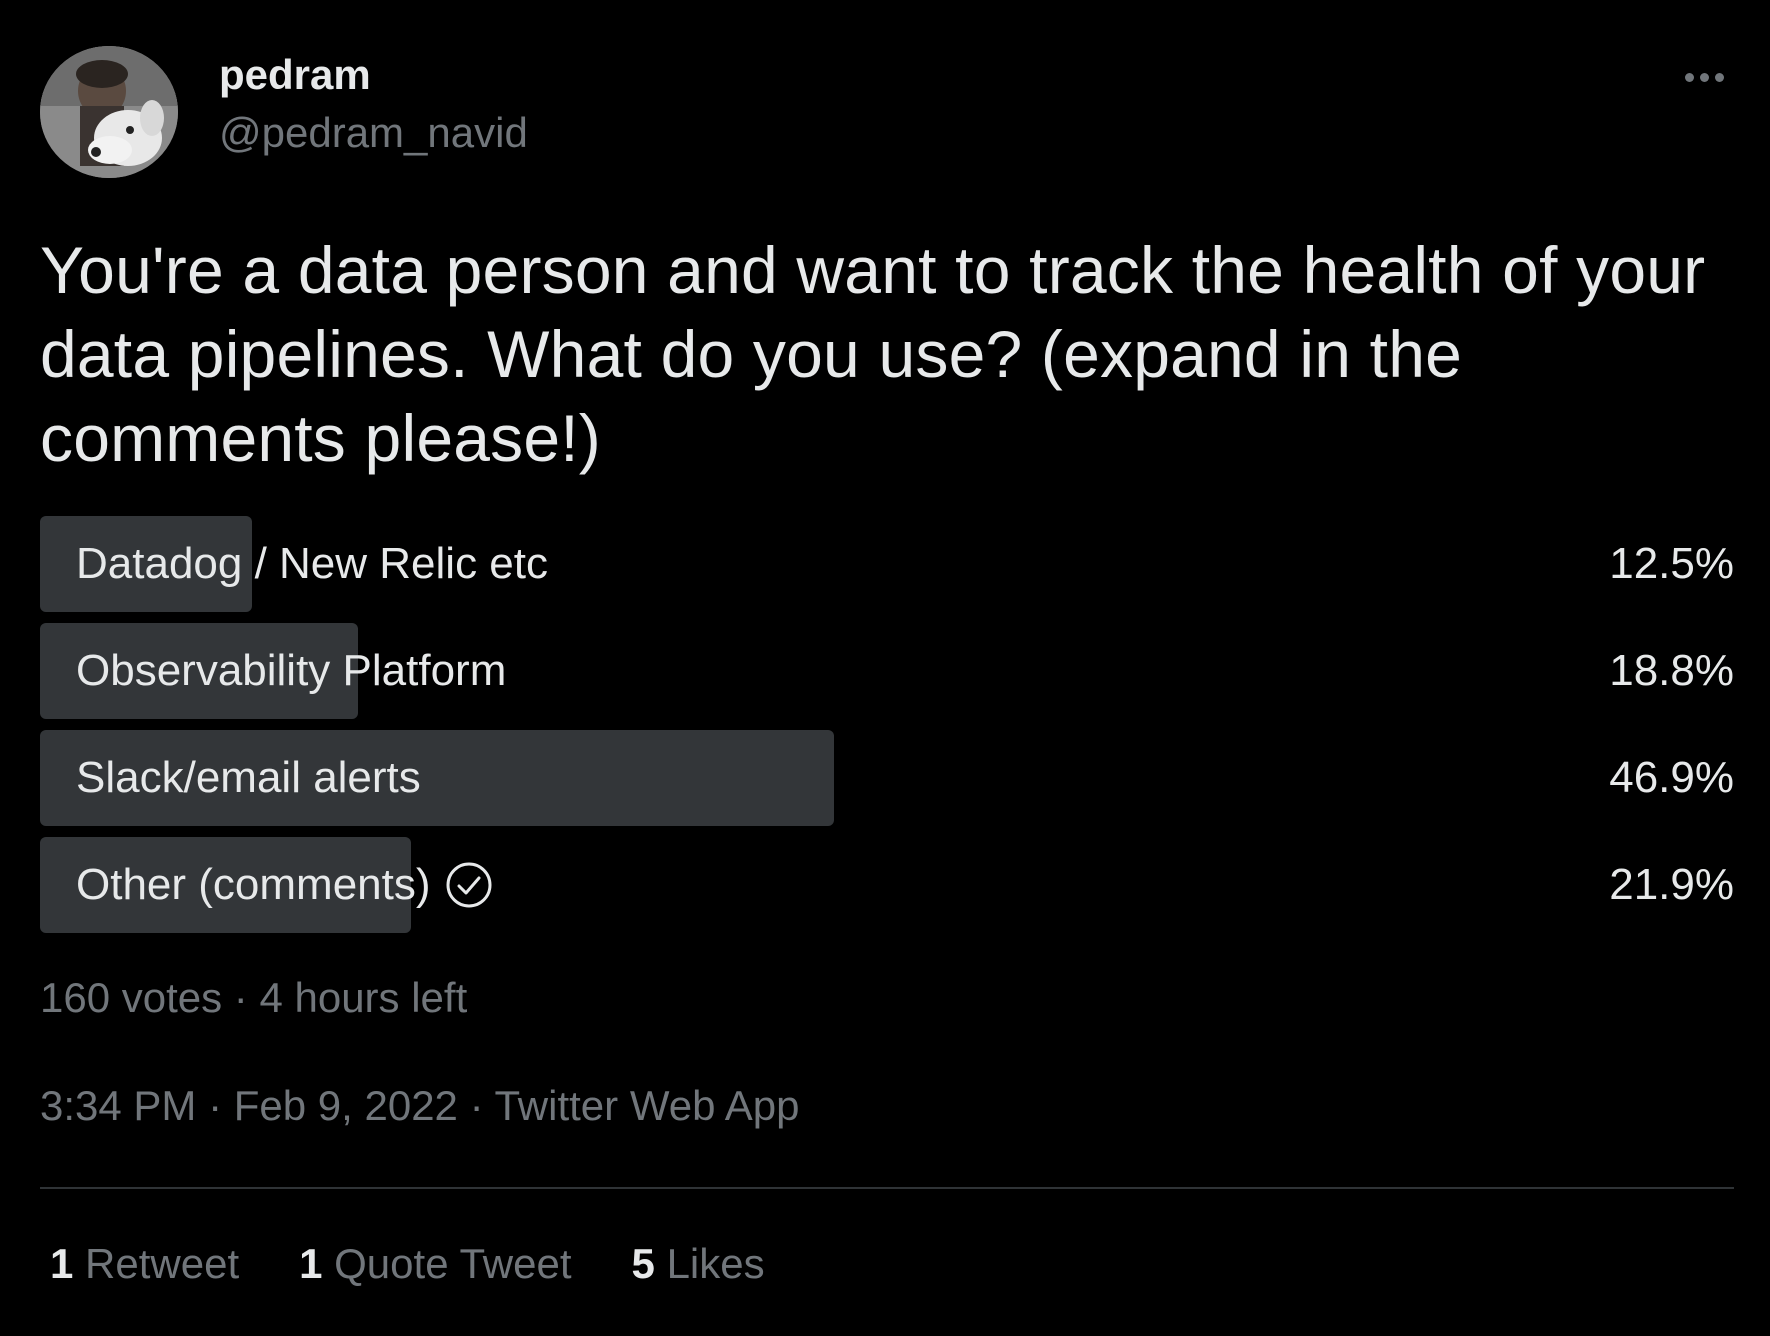  Describe the element at coordinates (1671, 884) in the screenshot. I see `poll-option-percent: 21.9%` at that location.